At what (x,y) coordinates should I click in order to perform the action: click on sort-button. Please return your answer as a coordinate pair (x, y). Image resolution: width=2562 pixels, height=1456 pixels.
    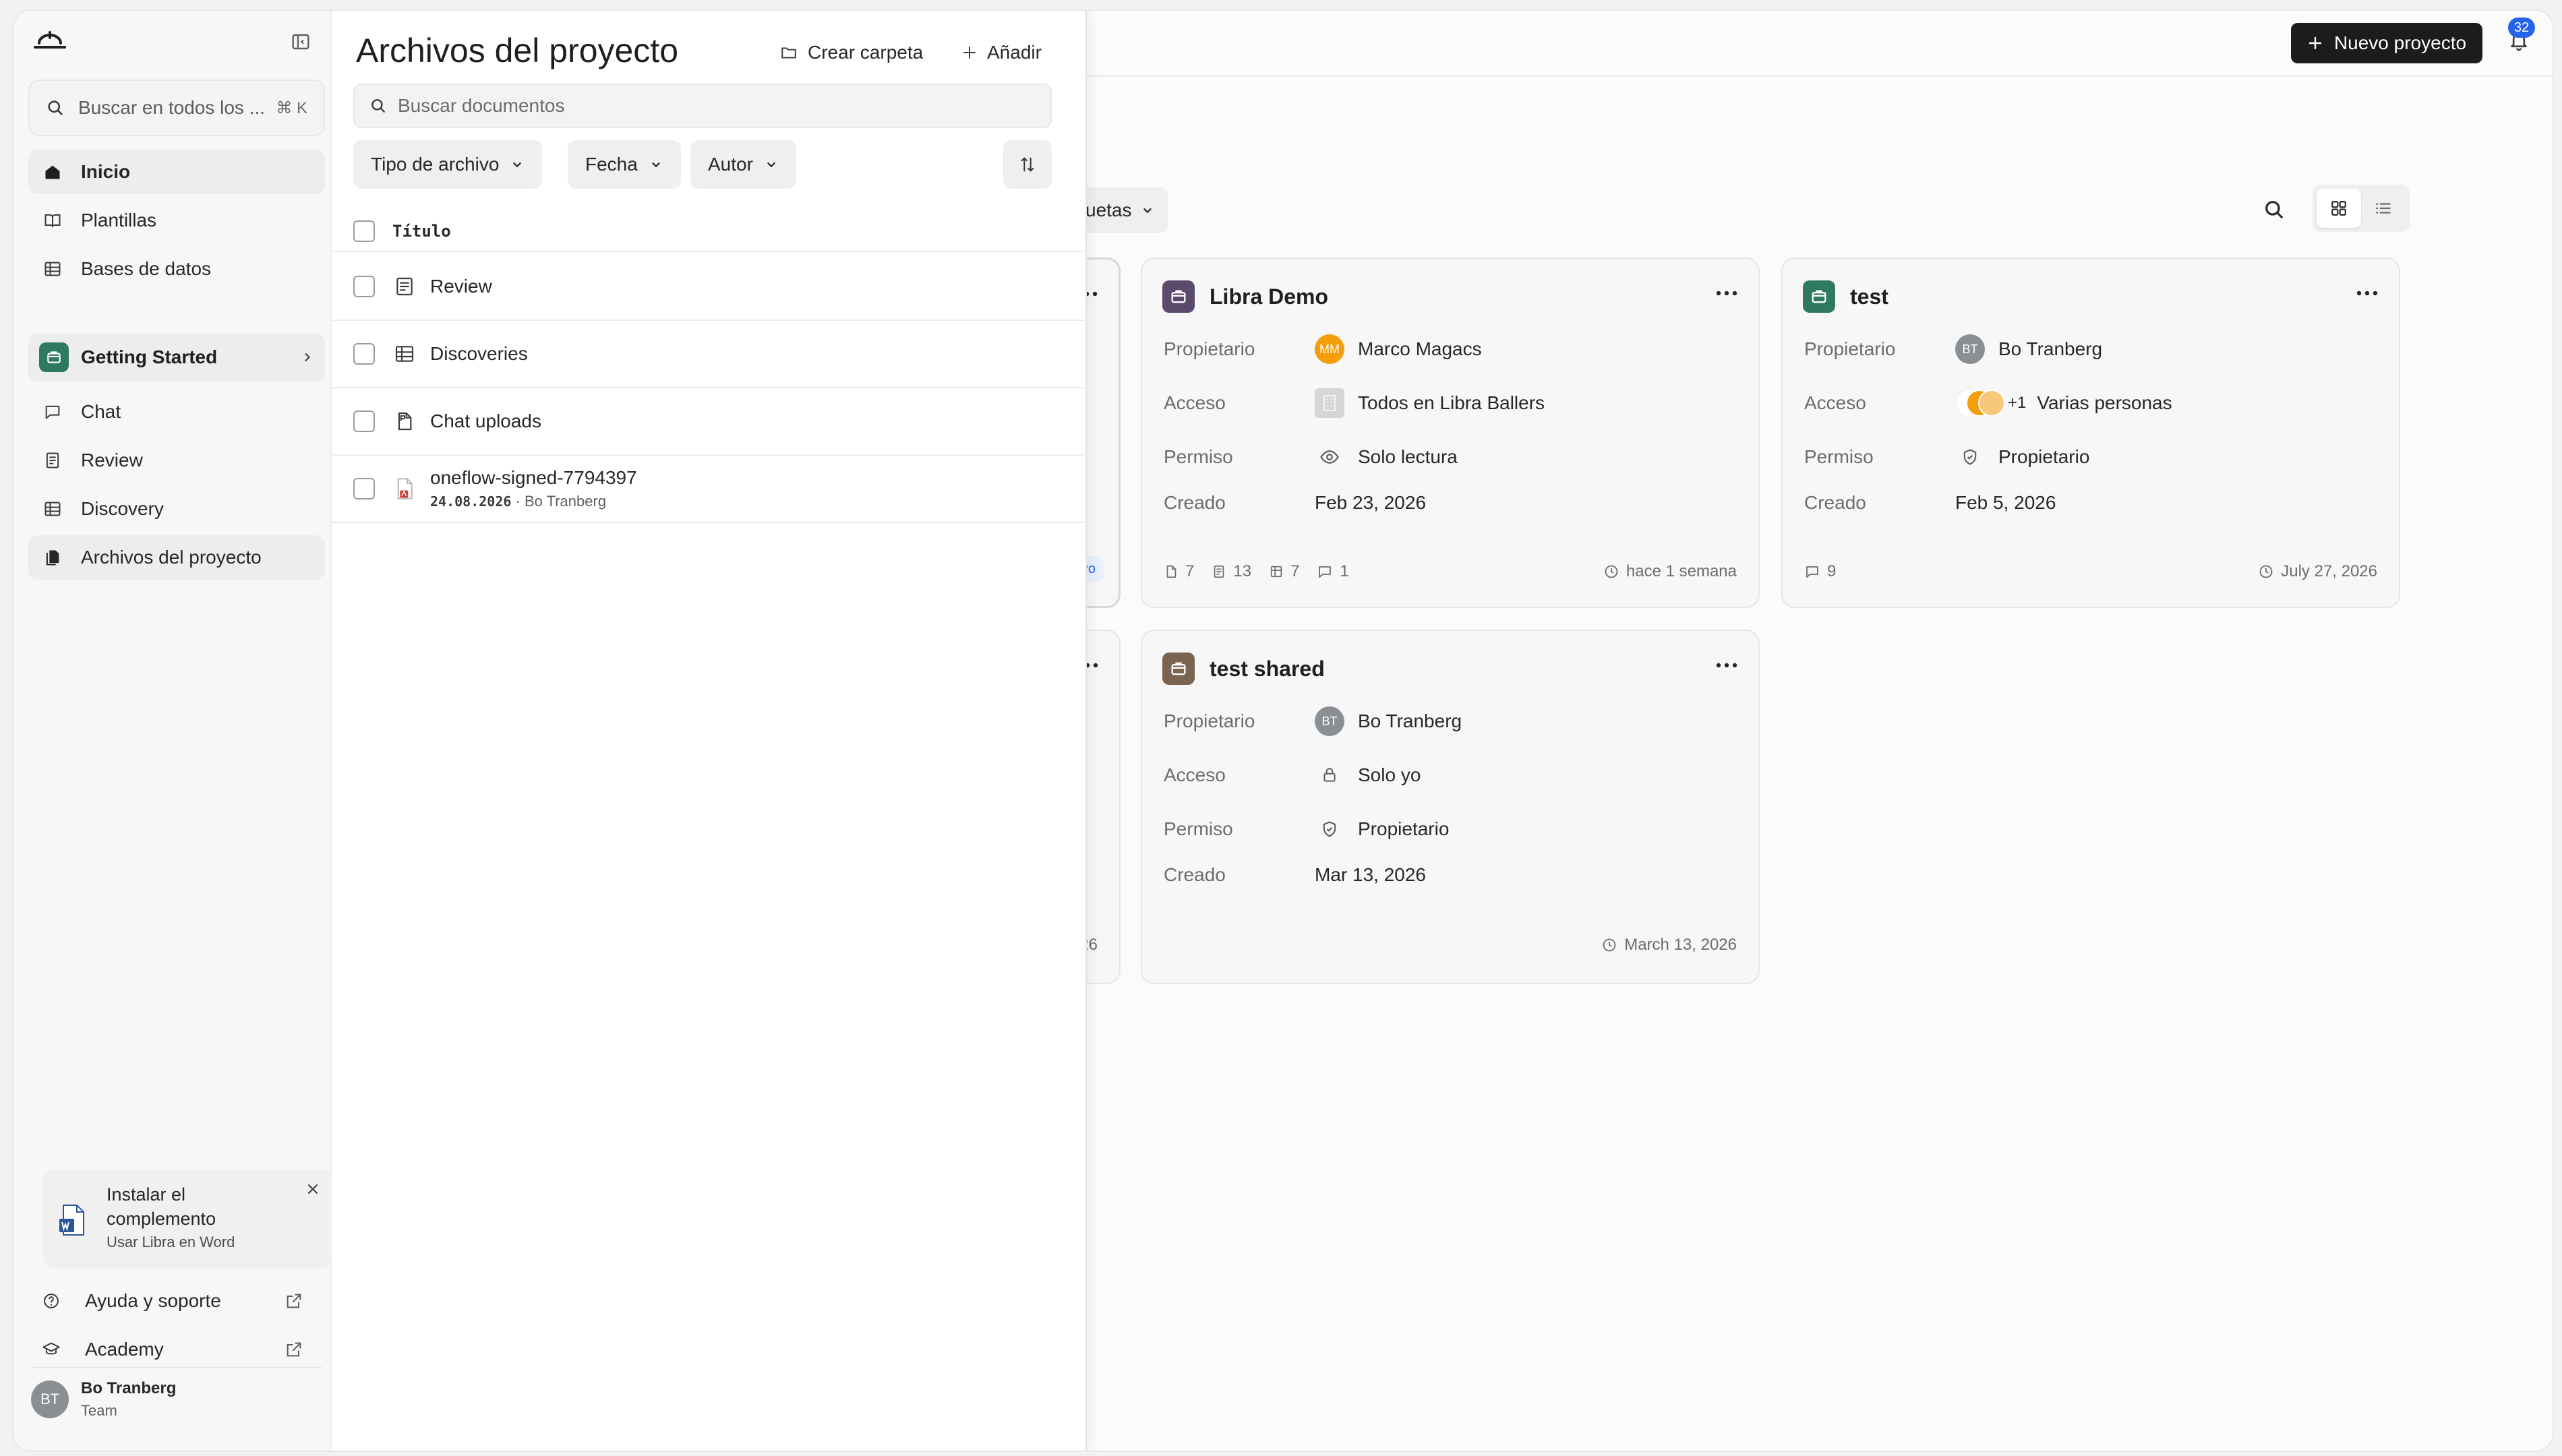
    Looking at the image, I should click on (1027, 164).